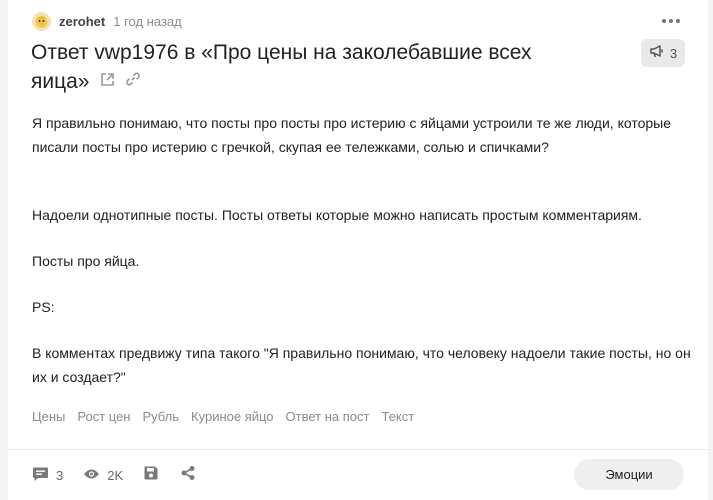  What do you see at coordinates (147, 21) in the screenshot?
I see `post-time: 1 год назад` at bounding box center [147, 21].